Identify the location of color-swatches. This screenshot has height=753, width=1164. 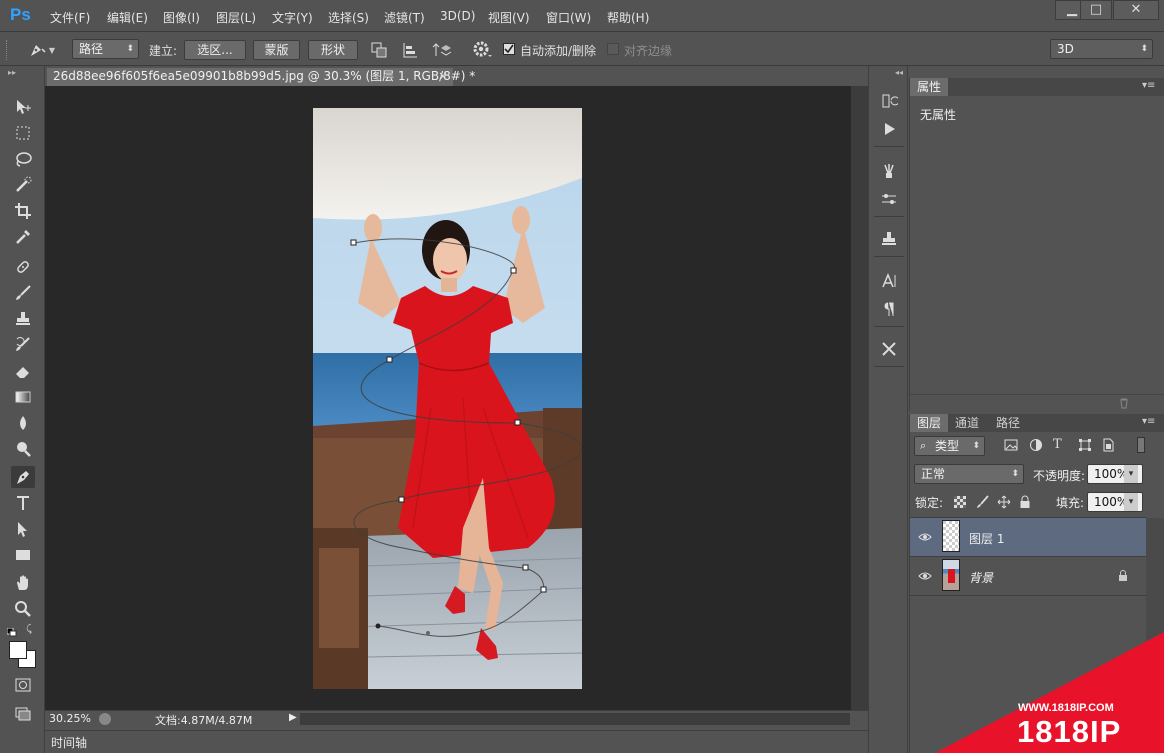
(23, 655).